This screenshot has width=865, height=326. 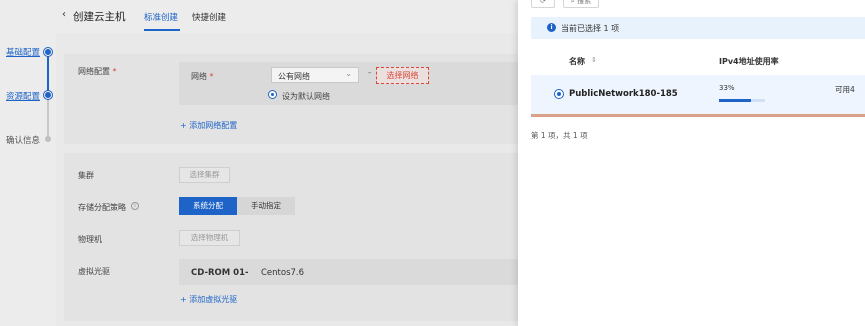 What do you see at coordinates (698, 28) in the screenshot?
I see `selection-notice: i 当前已选择 1 项` at bounding box center [698, 28].